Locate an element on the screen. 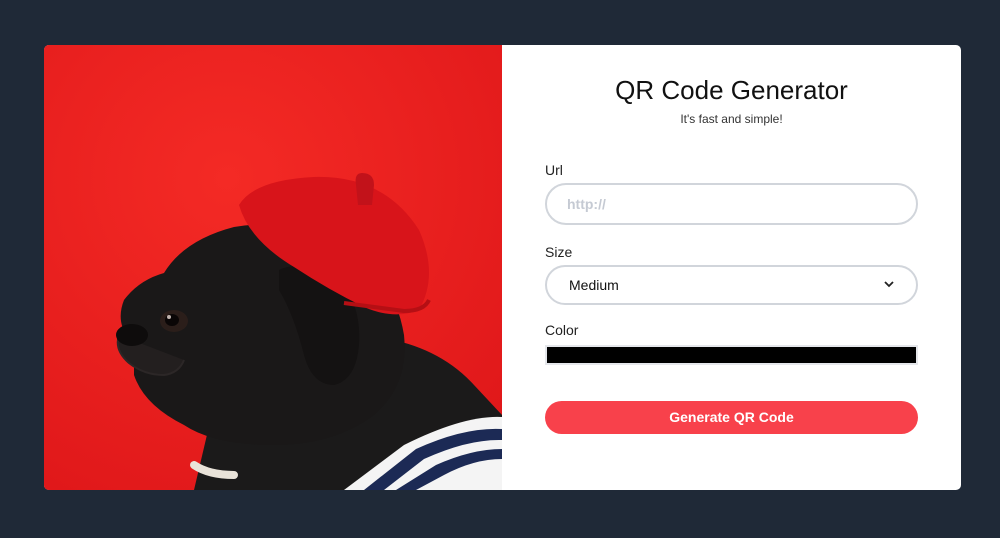 Image resolution: width=1000 pixels, height=538 pixels. chevron-down-icon is located at coordinates (889, 285).